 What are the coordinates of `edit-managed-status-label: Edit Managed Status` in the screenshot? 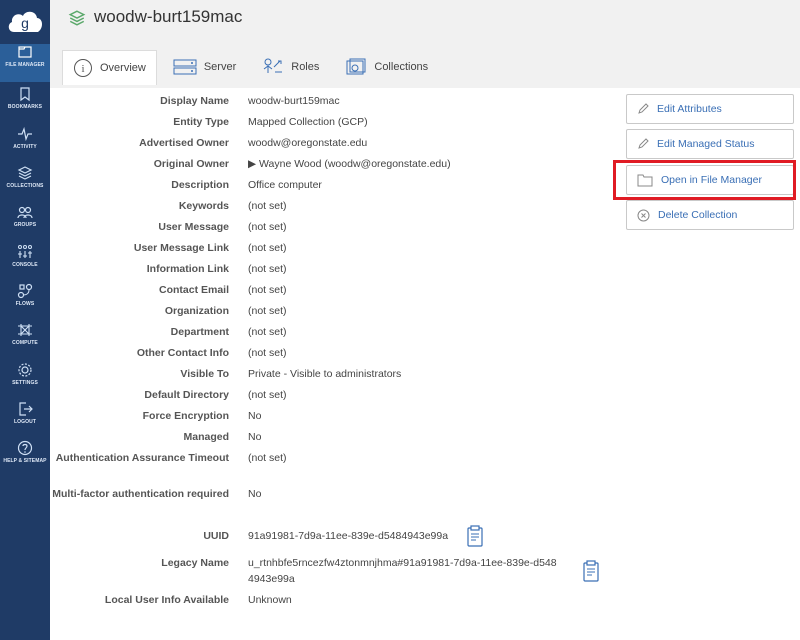 It's located at (706, 144).